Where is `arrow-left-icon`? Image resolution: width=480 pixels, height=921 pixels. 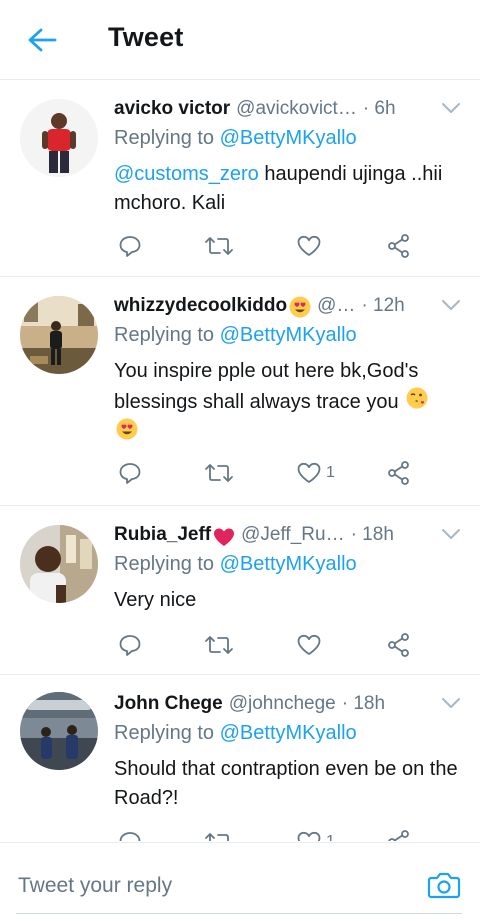 arrow-left-icon is located at coordinates (42, 40).